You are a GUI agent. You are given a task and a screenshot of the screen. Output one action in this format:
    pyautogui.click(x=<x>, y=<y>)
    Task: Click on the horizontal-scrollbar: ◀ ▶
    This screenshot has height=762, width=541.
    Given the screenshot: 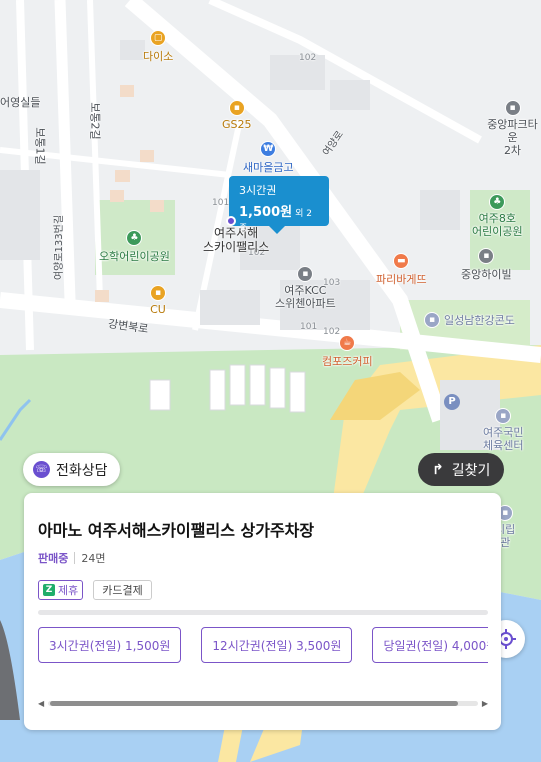 What is the action you would take?
    pyautogui.click(x=263, y=703)
    